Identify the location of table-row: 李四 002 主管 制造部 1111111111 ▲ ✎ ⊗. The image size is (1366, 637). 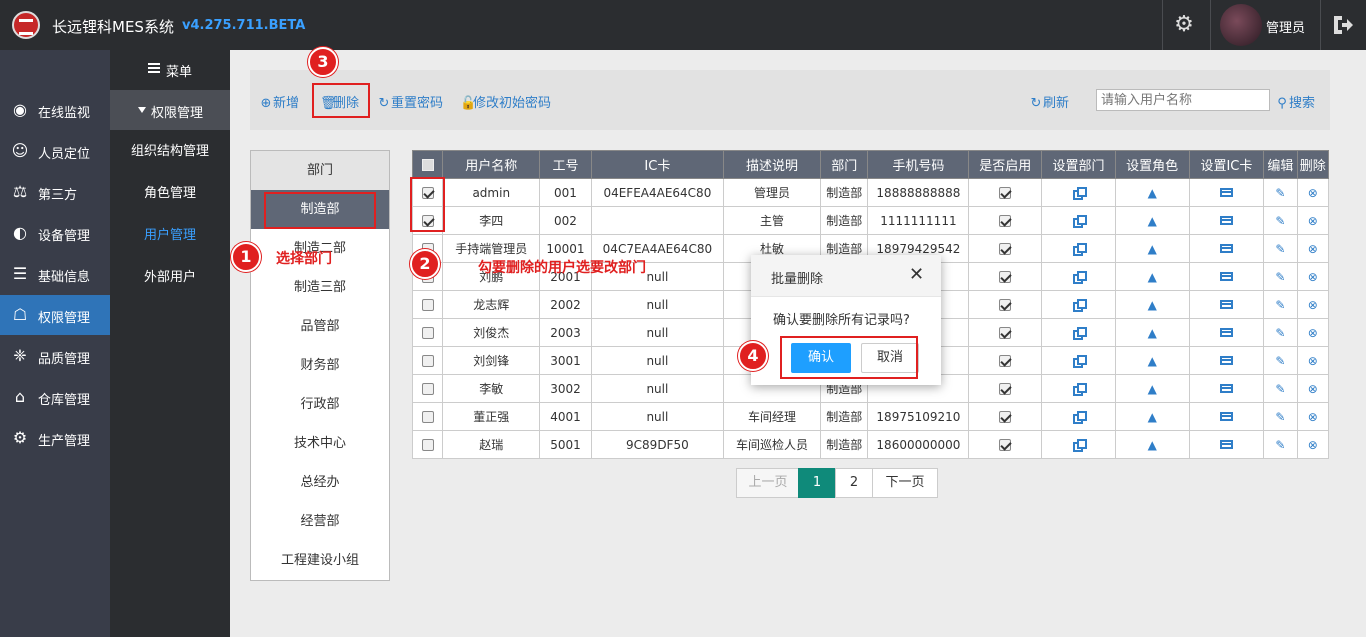
(870, 220).